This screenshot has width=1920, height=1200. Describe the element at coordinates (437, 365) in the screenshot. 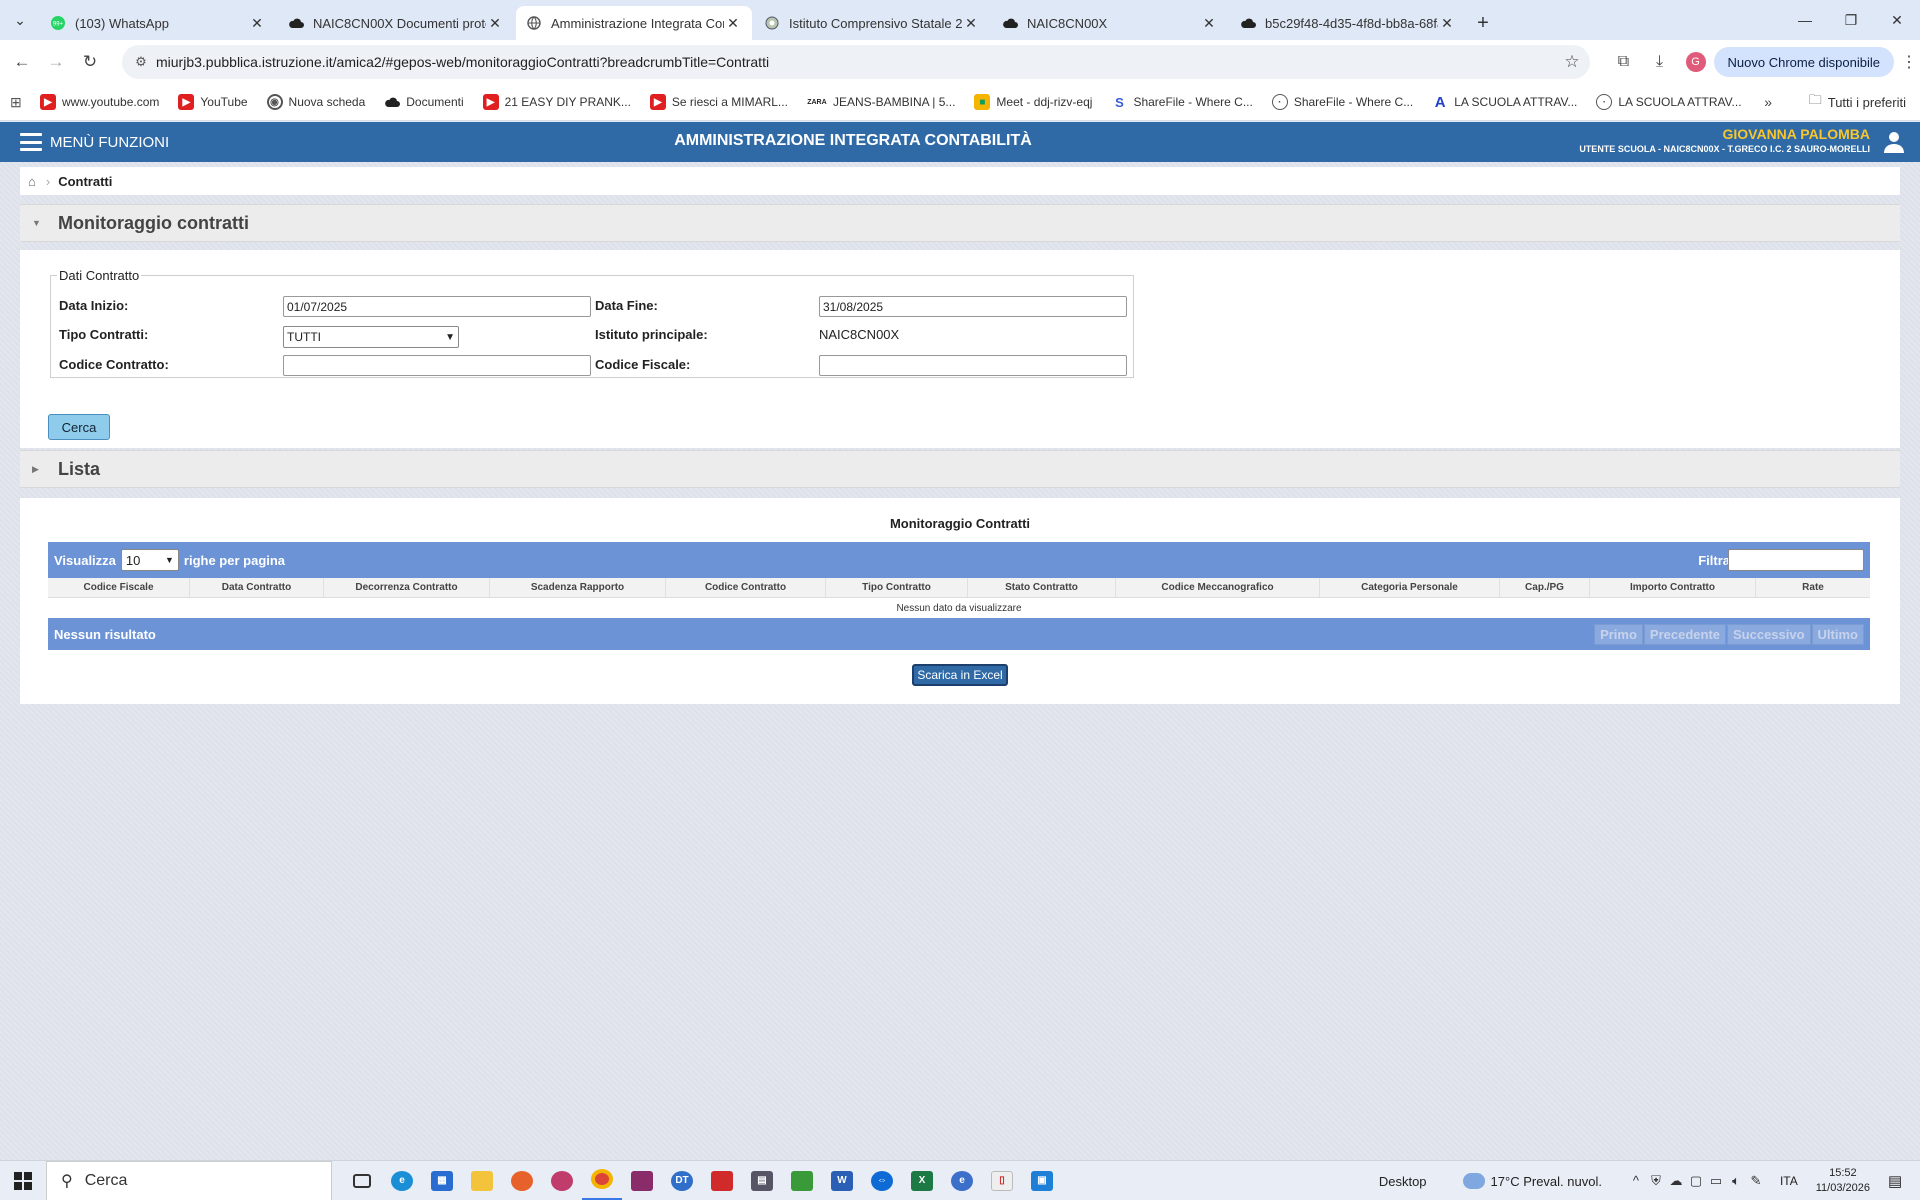

I see `codice-contratto-input` at that location.